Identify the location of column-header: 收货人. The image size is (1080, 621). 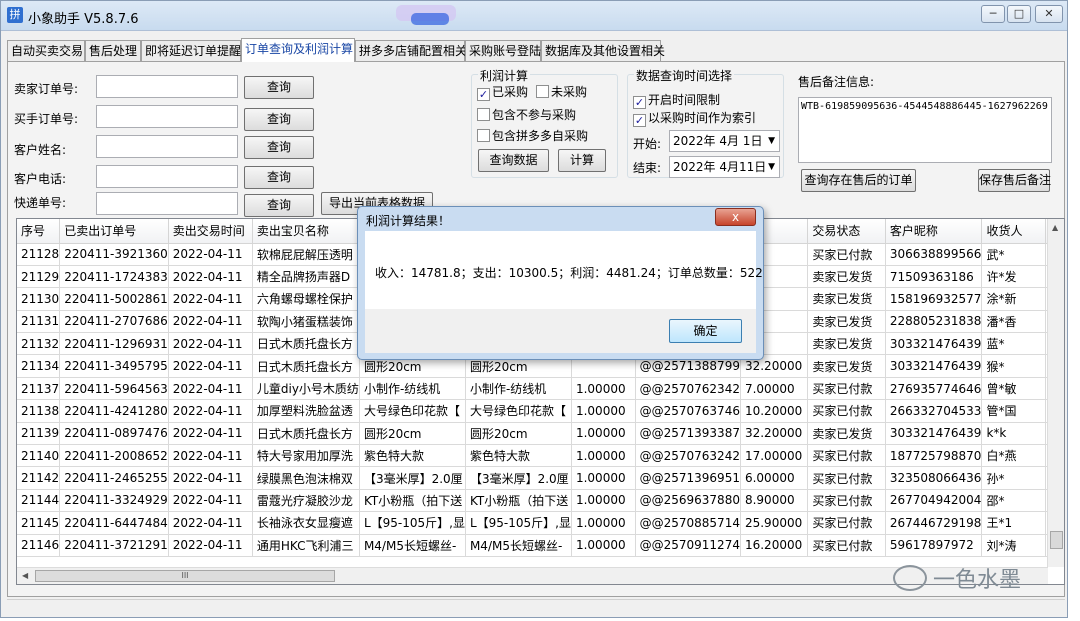
(1013, 231).